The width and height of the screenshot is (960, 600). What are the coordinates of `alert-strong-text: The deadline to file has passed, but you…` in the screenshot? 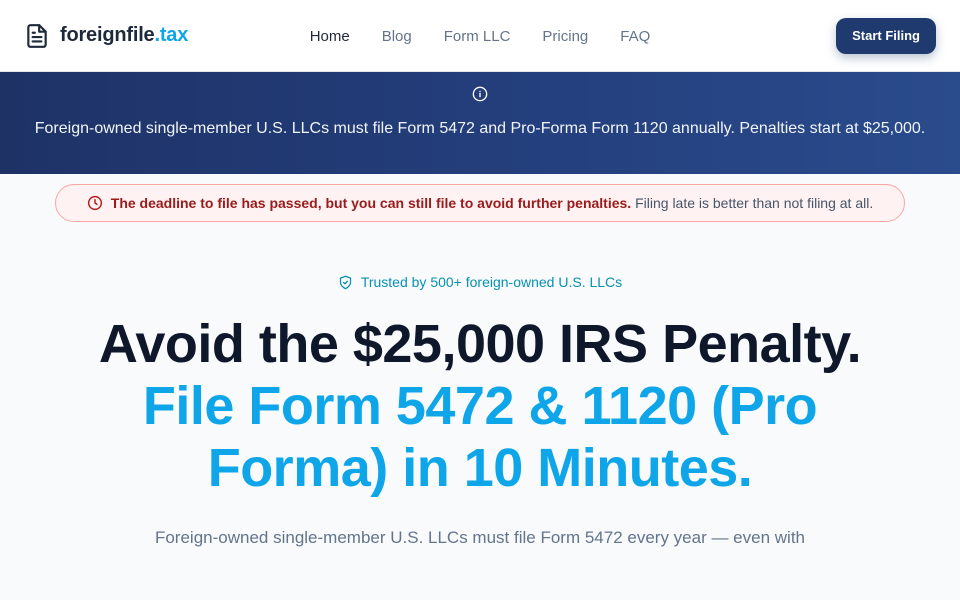 It's located at (371, 203).